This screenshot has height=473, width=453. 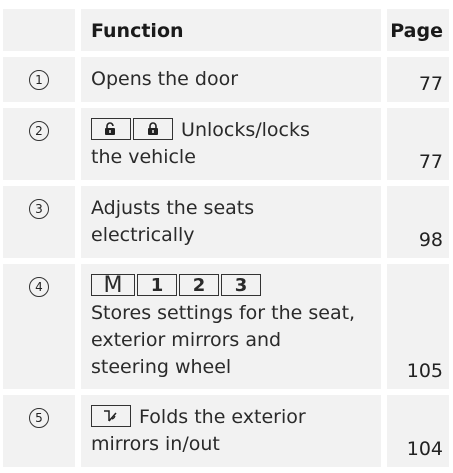 What do you see at coordinates (161, 367) in the screenshot?
I see `row-text: steering wheel` at bounding box center [161, 367].